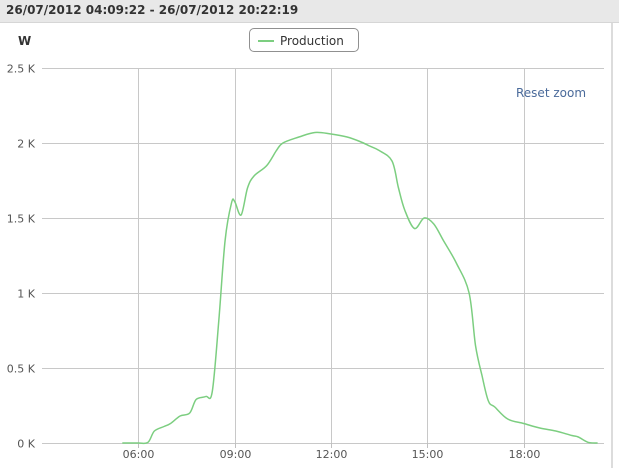 The image size is (619, 468). I want to click on y-tick-label: 0 K, so click(26, 444).